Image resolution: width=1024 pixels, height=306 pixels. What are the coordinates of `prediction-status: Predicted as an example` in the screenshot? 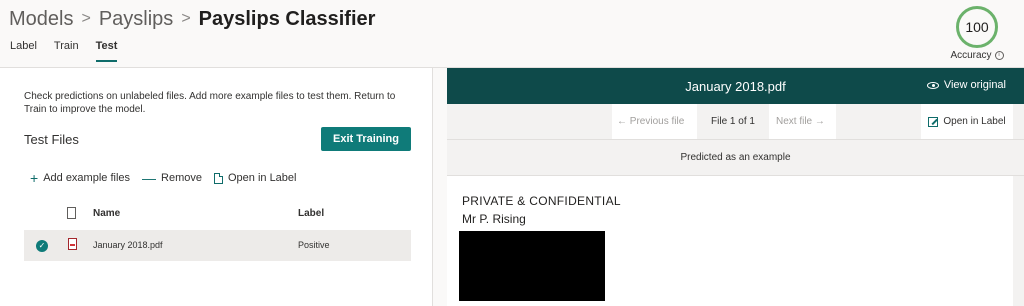 It's located at (735, 158).